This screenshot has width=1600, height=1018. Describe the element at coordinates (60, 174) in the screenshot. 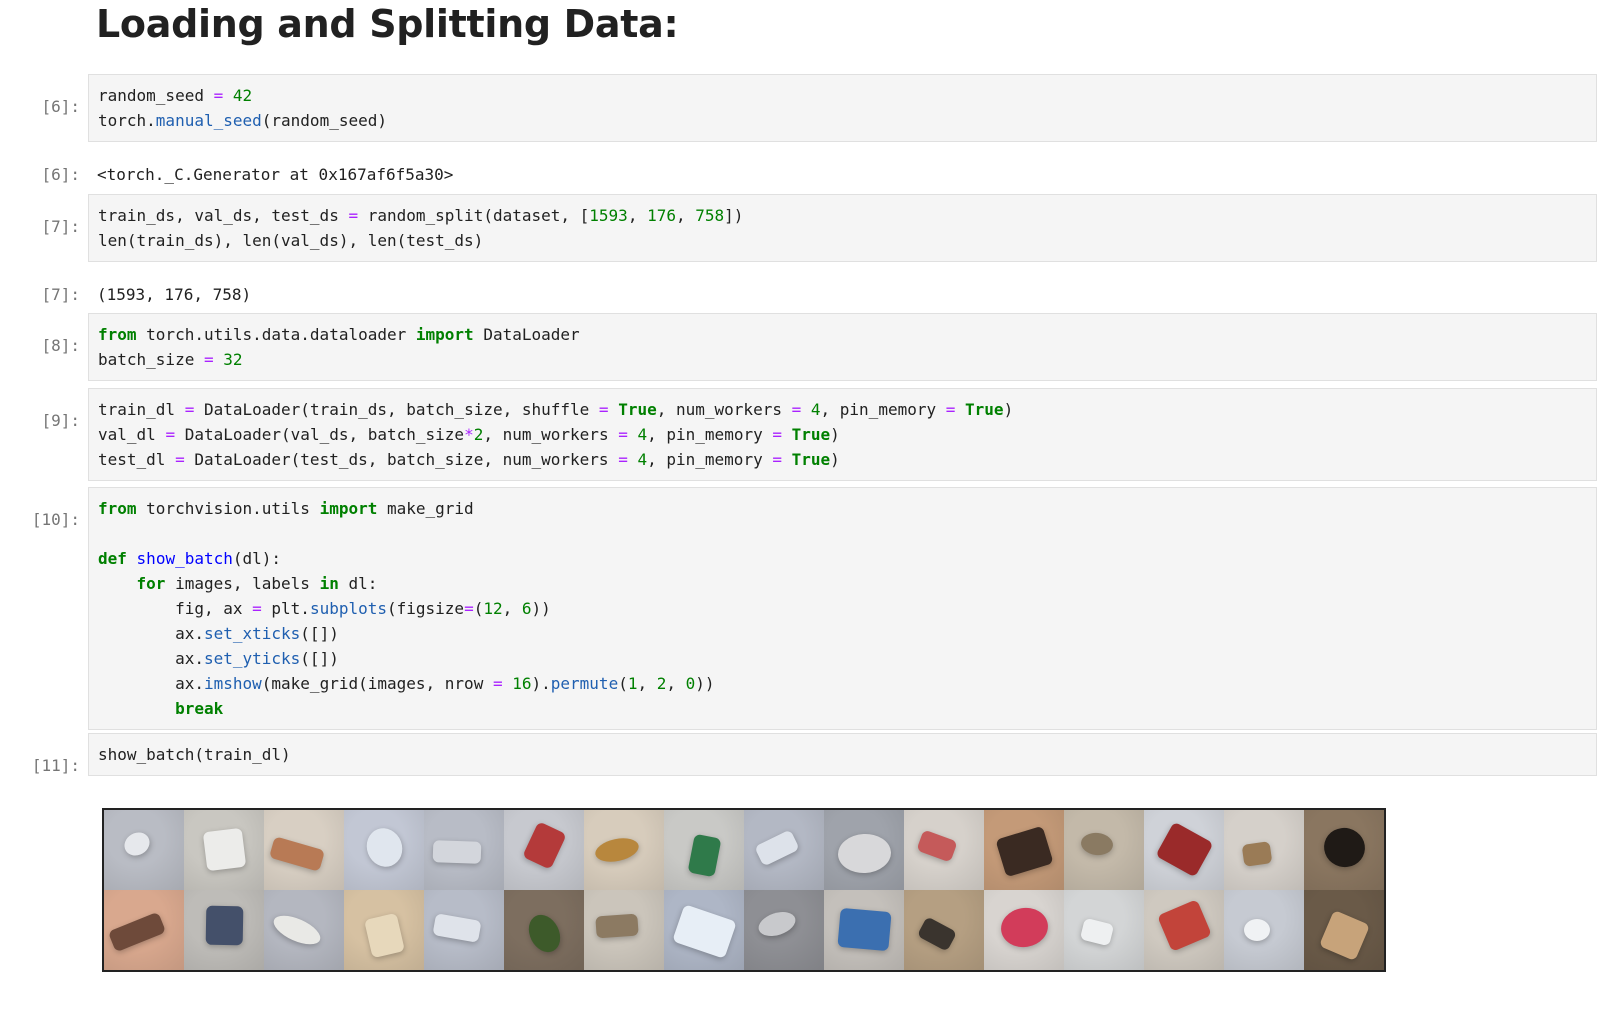

I see `output-prompt: [6]:` at that location.